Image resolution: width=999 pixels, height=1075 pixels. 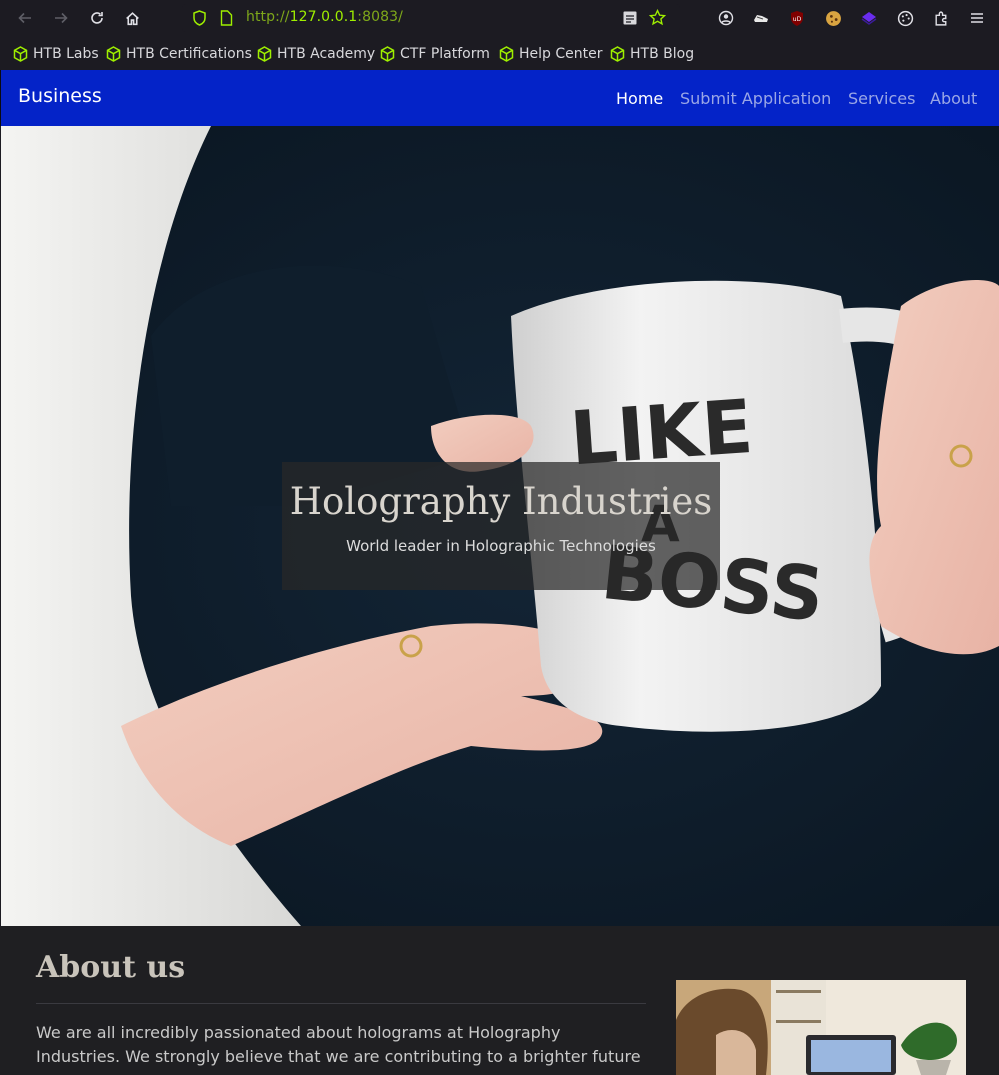 What do you see at coordinates (833, 18) in the screenshot?
I see `extension-cookie-icon` at bounding box center [833, 18].